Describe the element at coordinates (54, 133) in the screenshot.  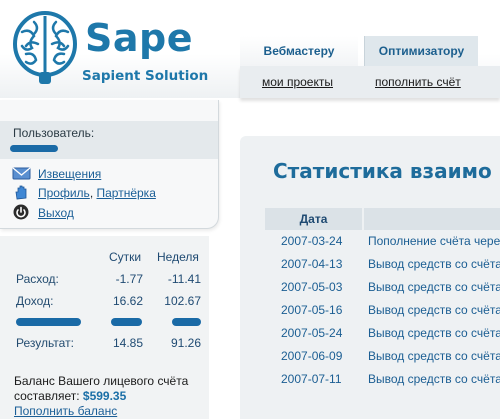
I see `user-label: Пользователь:` at that location.